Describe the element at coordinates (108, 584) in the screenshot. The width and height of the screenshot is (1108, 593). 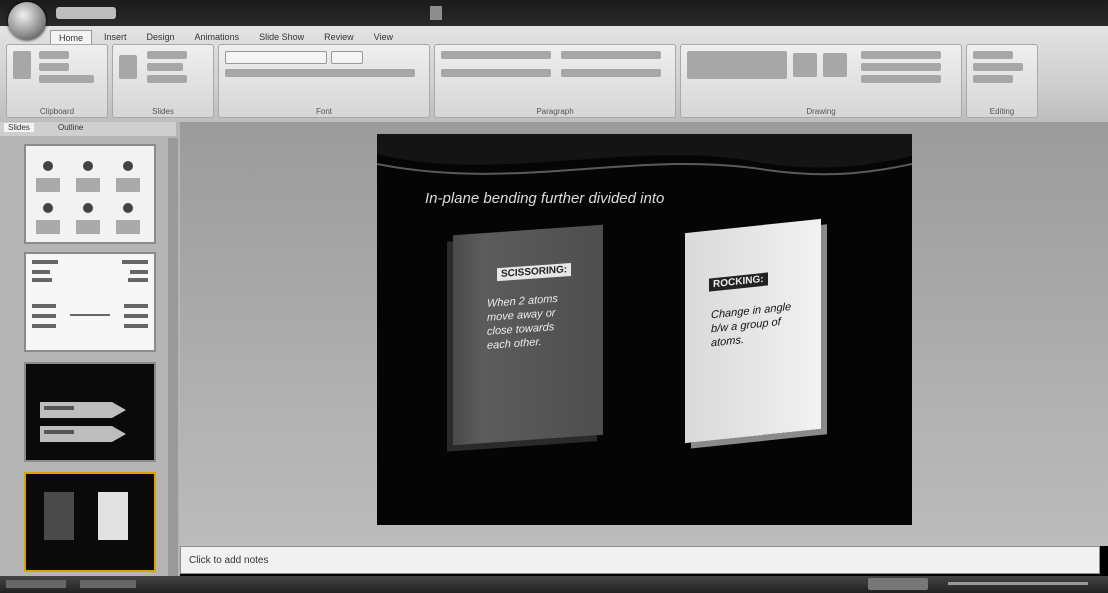
I see `theme-name-indicator` at that location.